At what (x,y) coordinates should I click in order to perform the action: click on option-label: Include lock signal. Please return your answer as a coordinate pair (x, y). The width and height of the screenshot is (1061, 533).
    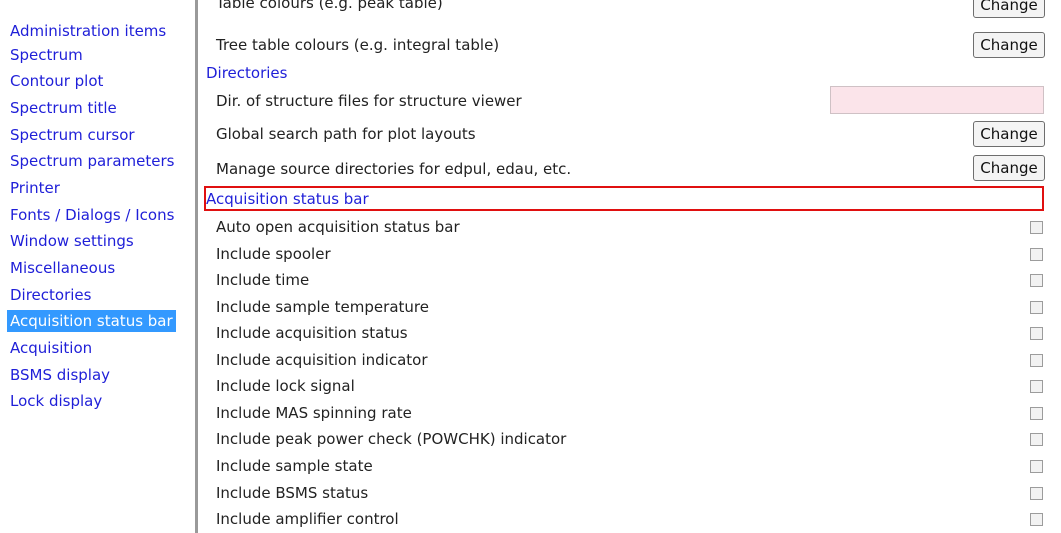
    Looking at the image, I should click on (285, 386).